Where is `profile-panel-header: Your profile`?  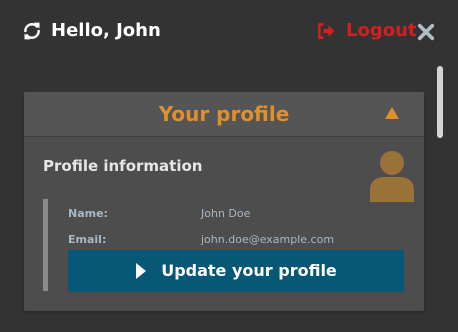
profile-panel-header: Your profile is located at coordinates (224, 114).